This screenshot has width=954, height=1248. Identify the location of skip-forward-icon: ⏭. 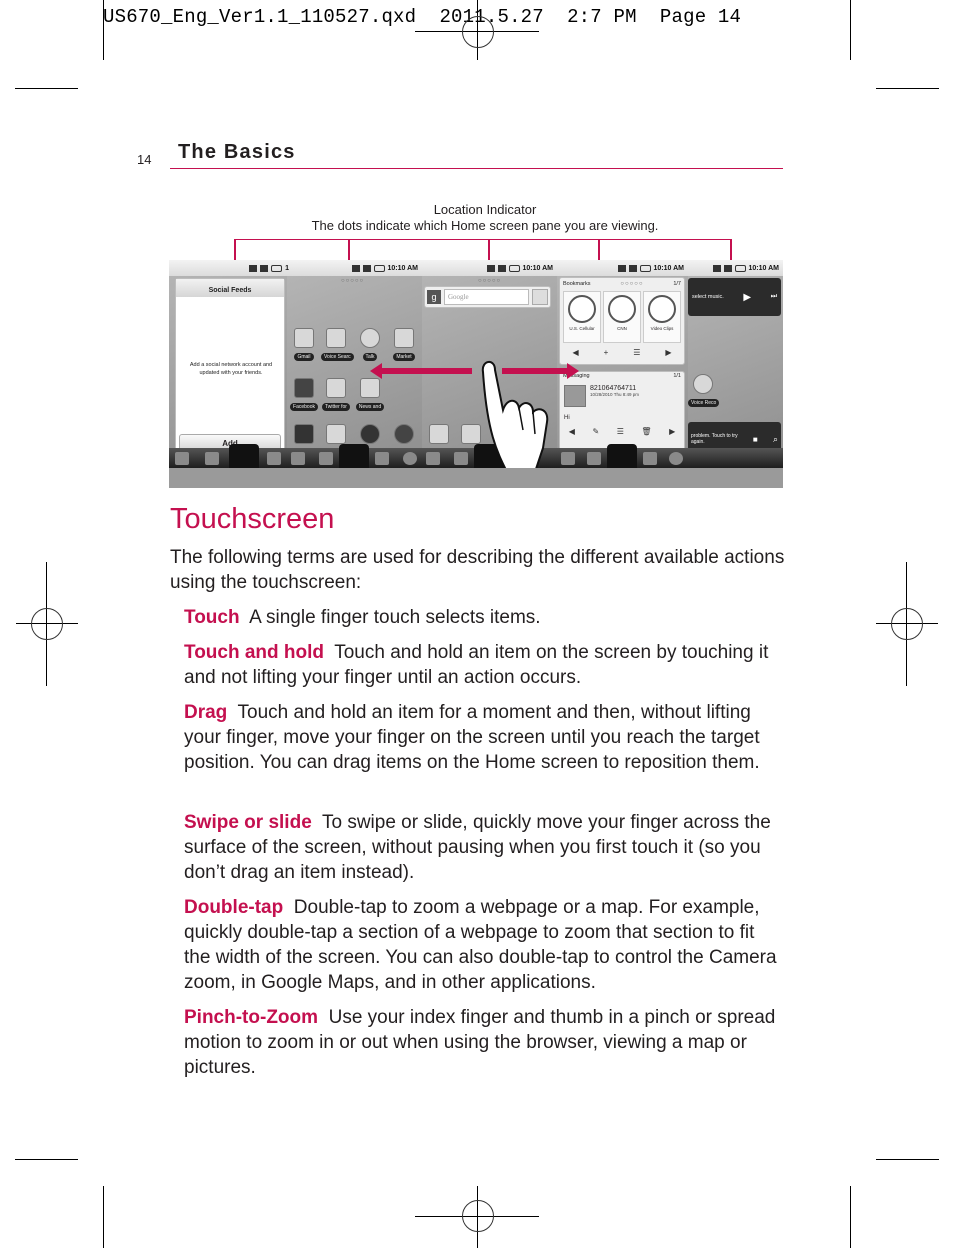
(774, 297).